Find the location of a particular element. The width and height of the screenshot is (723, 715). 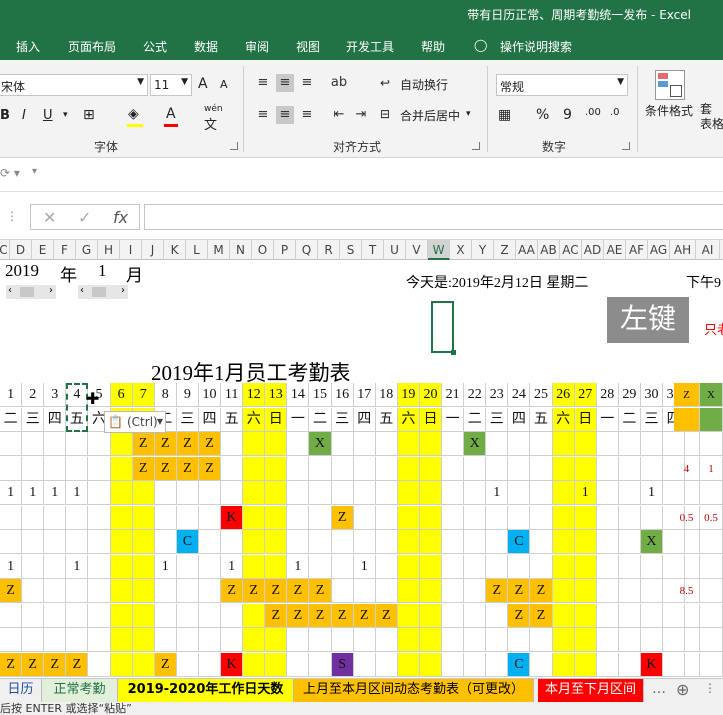

day-number-cell: 15 is located at coordinates (320, 395).